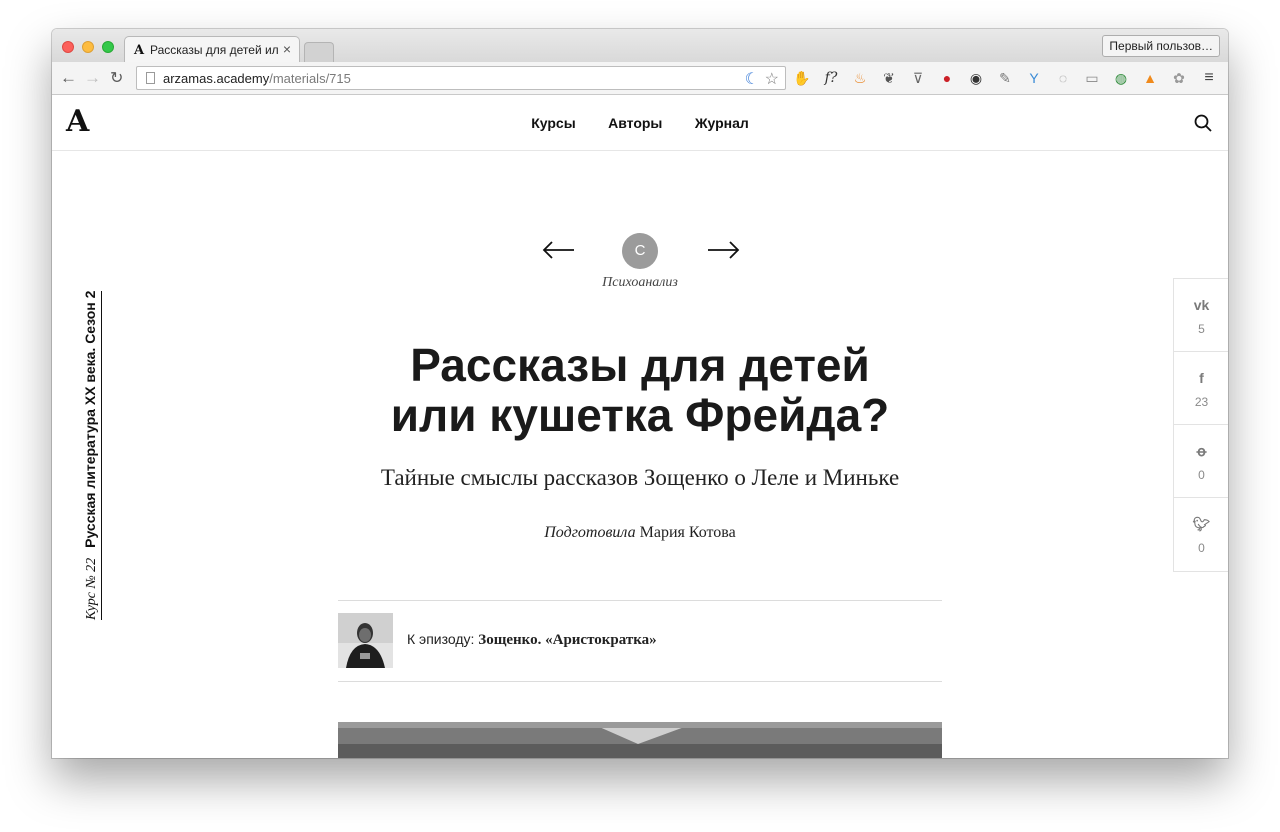 The image size is (1280, 832). Describe the element at coordinates (216, 78) in the screenshot. I see `url-host: arzamas.academy` at that location.